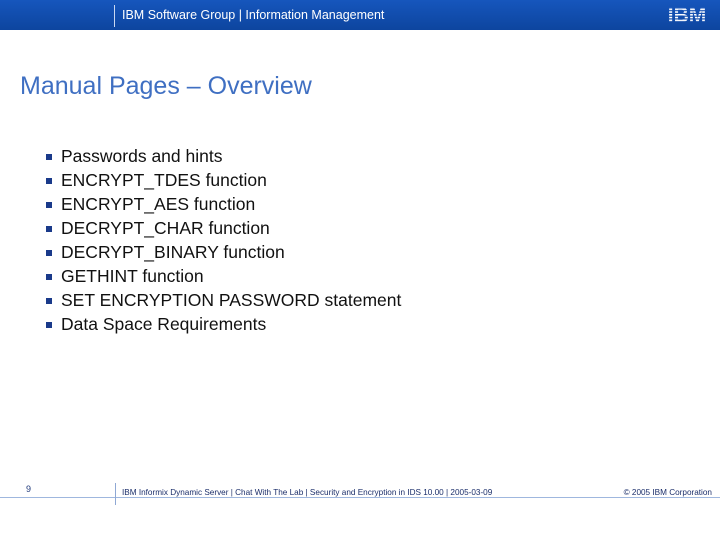  Describe the element at coordinates (132, 275) in the screenshot. I see `bullet-text: GETHINT function` at that location.